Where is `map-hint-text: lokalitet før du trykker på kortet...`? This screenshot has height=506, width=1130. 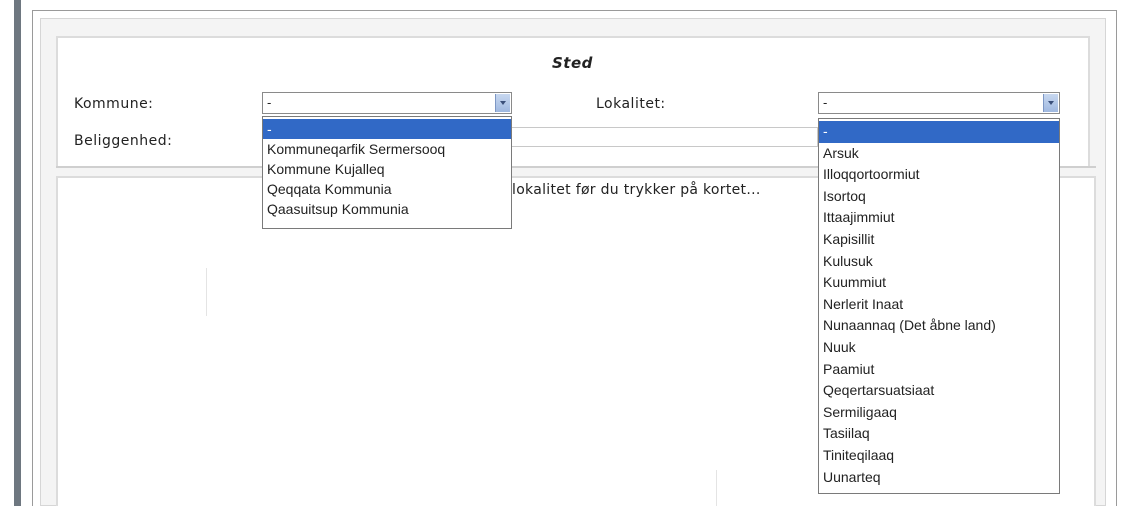
map-hint-text: lokalitet før du trykker på kortet... is located at coordinates (636, 190).